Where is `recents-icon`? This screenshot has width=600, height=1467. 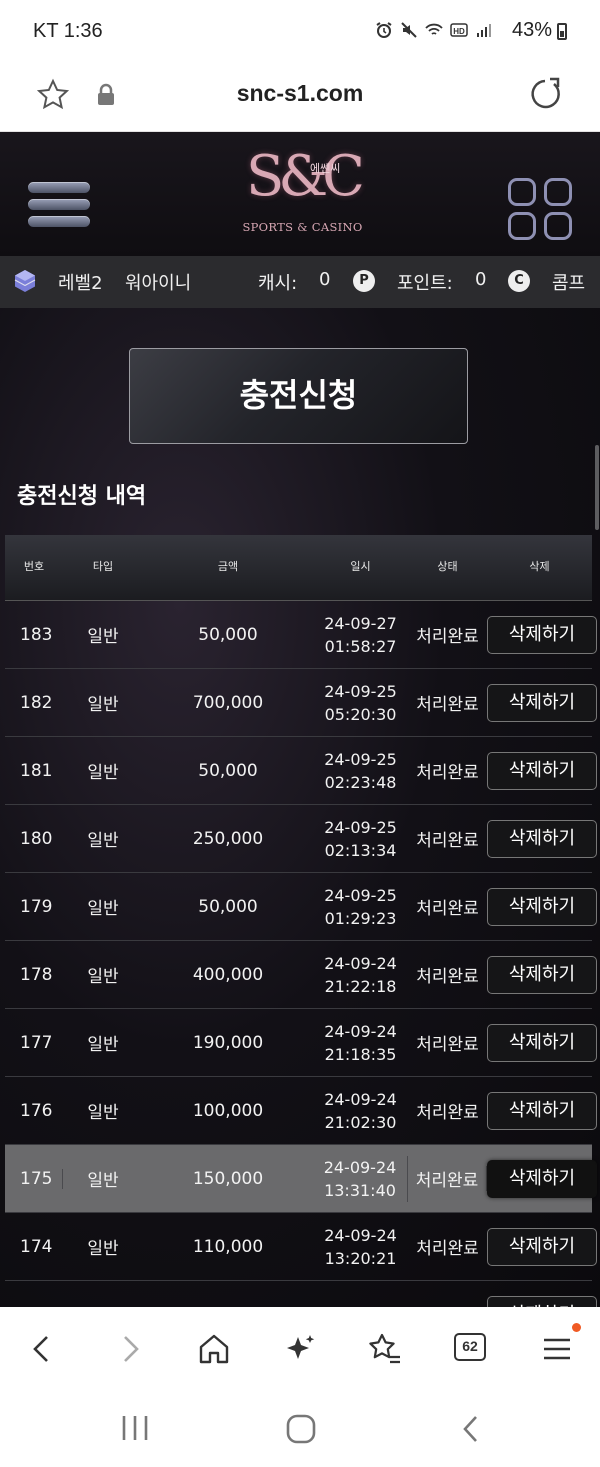
recents-icon is located at coordinates (135, 1428).